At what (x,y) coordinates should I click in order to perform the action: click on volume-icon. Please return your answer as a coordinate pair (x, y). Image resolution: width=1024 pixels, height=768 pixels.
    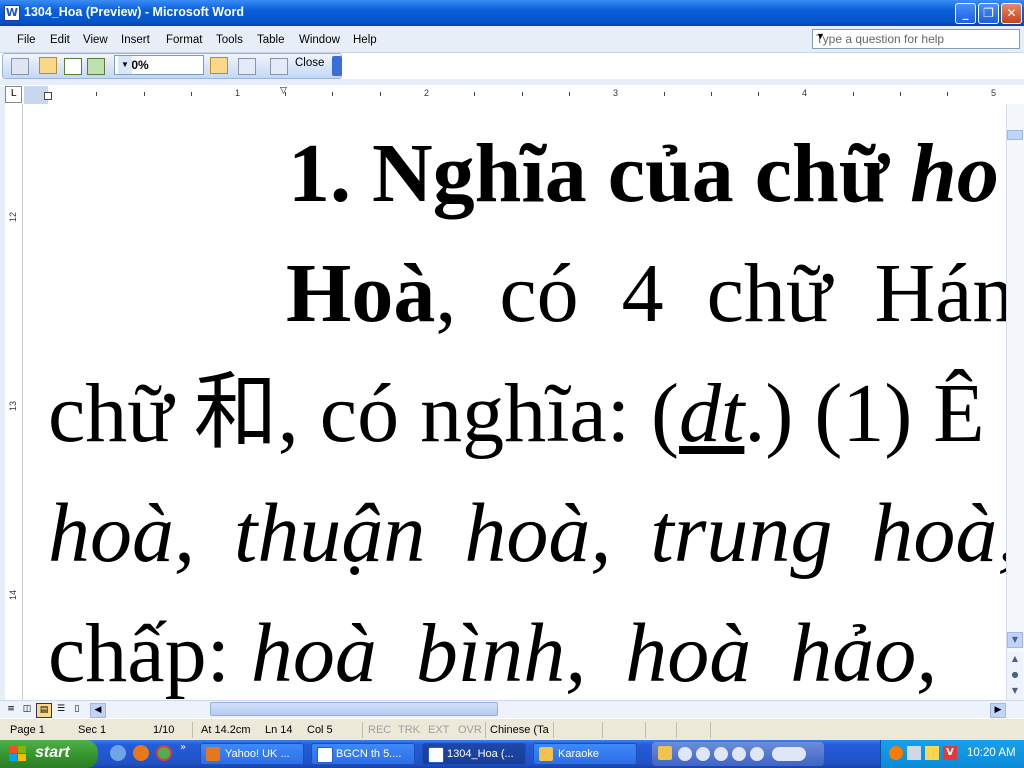
    Looking at the image, I should click on (789, 754).